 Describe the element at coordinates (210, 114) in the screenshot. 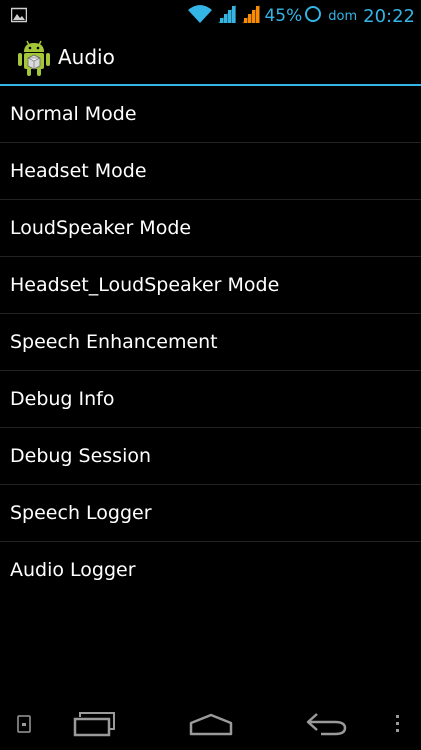

I see `list-item-normal-mode: Normal Mode` at that location.